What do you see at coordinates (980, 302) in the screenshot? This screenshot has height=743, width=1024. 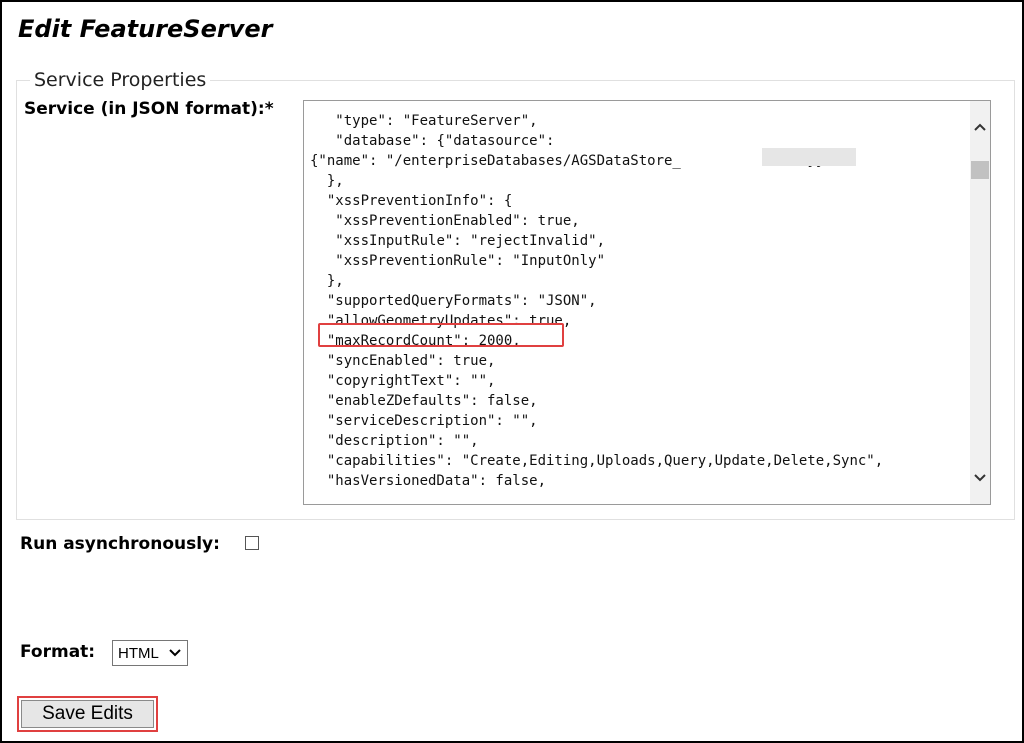 I see `json-scrollbar` at bounding box center [980, 302].